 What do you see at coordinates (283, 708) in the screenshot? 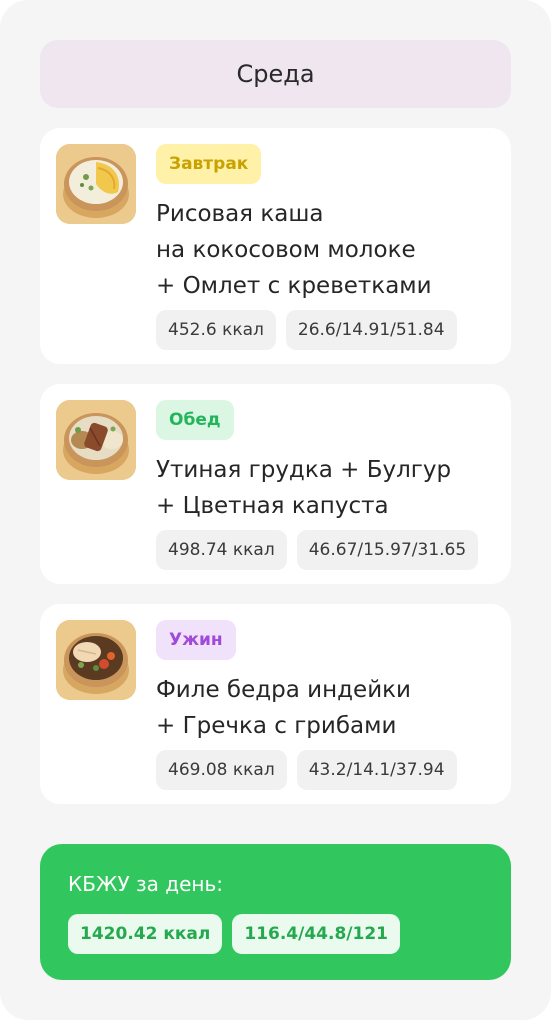
I see `meal-title: Филе бедра индейки + Гречка с грибами` at bounding box center [283, 708].